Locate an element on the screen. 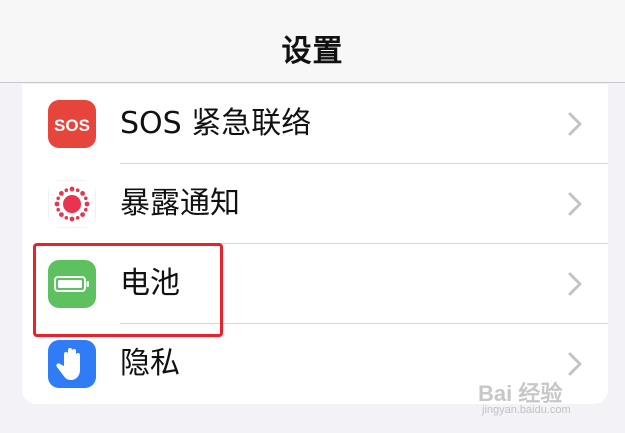 The height and width of the screenshot is (433, 625). settings-row-label: 隐私 is located at coordinates (150, 363).